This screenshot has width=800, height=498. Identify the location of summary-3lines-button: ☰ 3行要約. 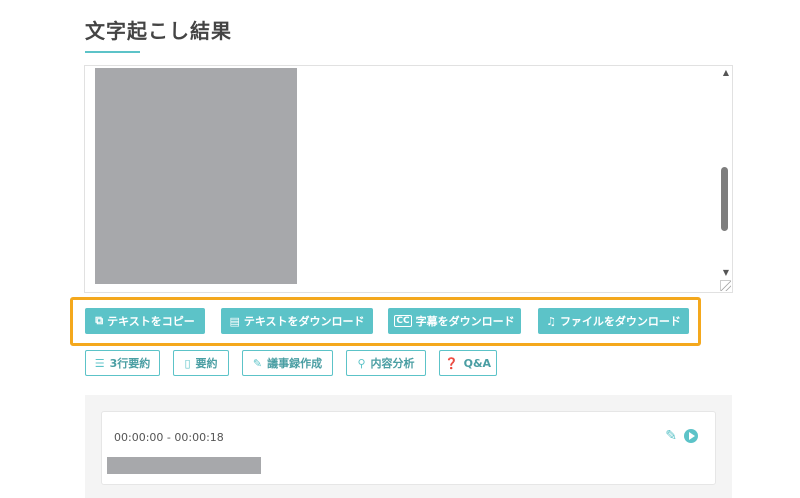
(122, 363).